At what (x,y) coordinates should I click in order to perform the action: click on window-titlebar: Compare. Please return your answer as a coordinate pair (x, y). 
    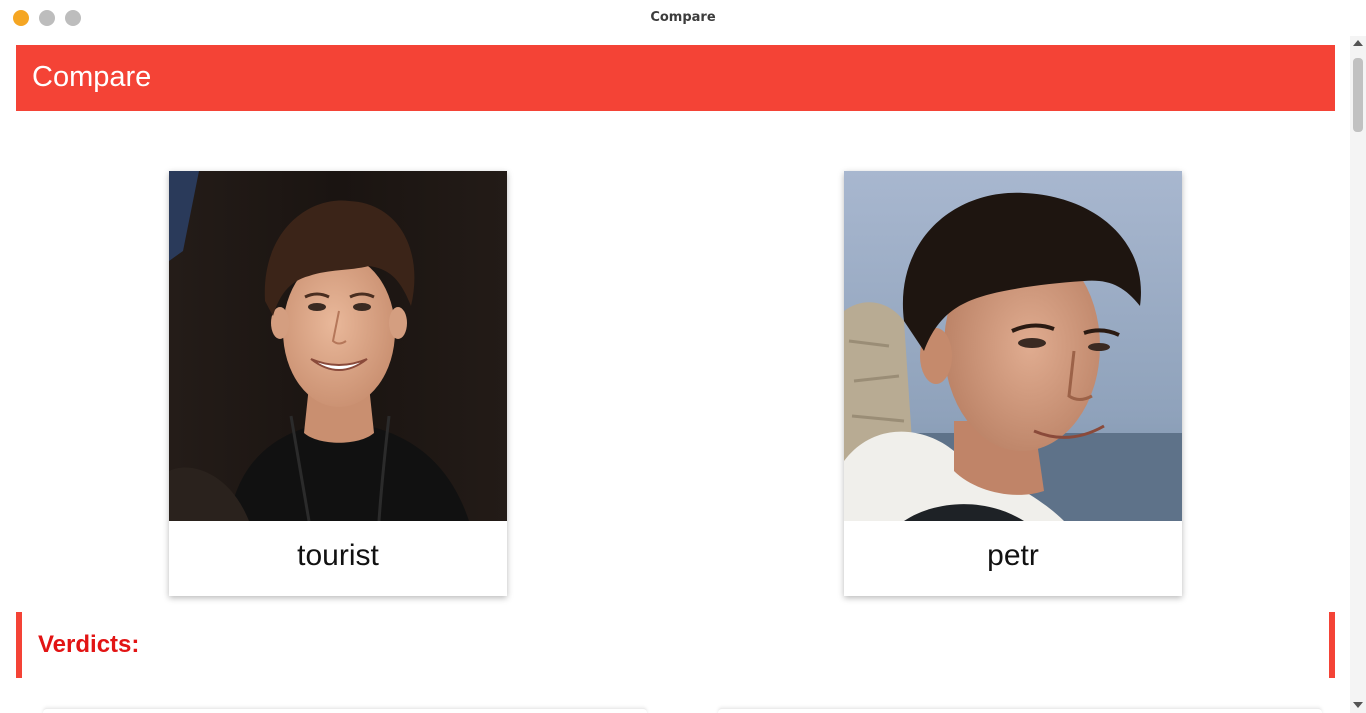
    Looking at the image, I should click on (683, 18).